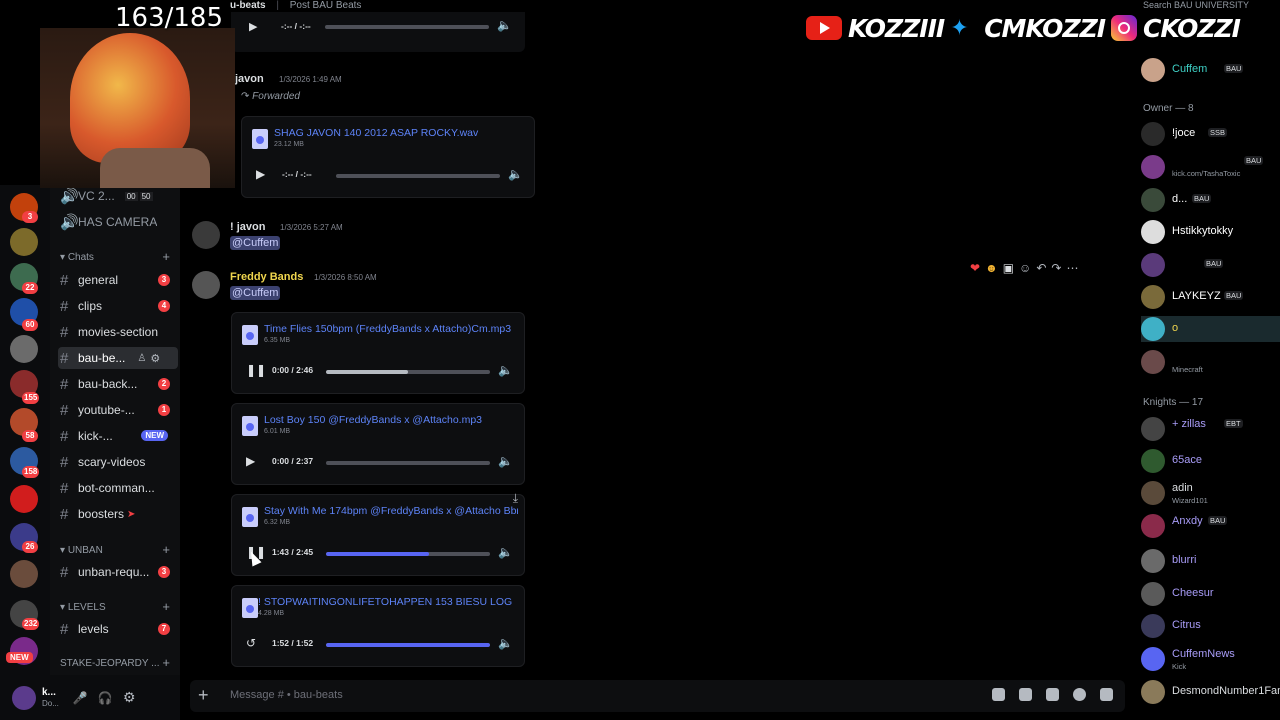  I want to click on member-row: d... BAU, so click(1210, 200).